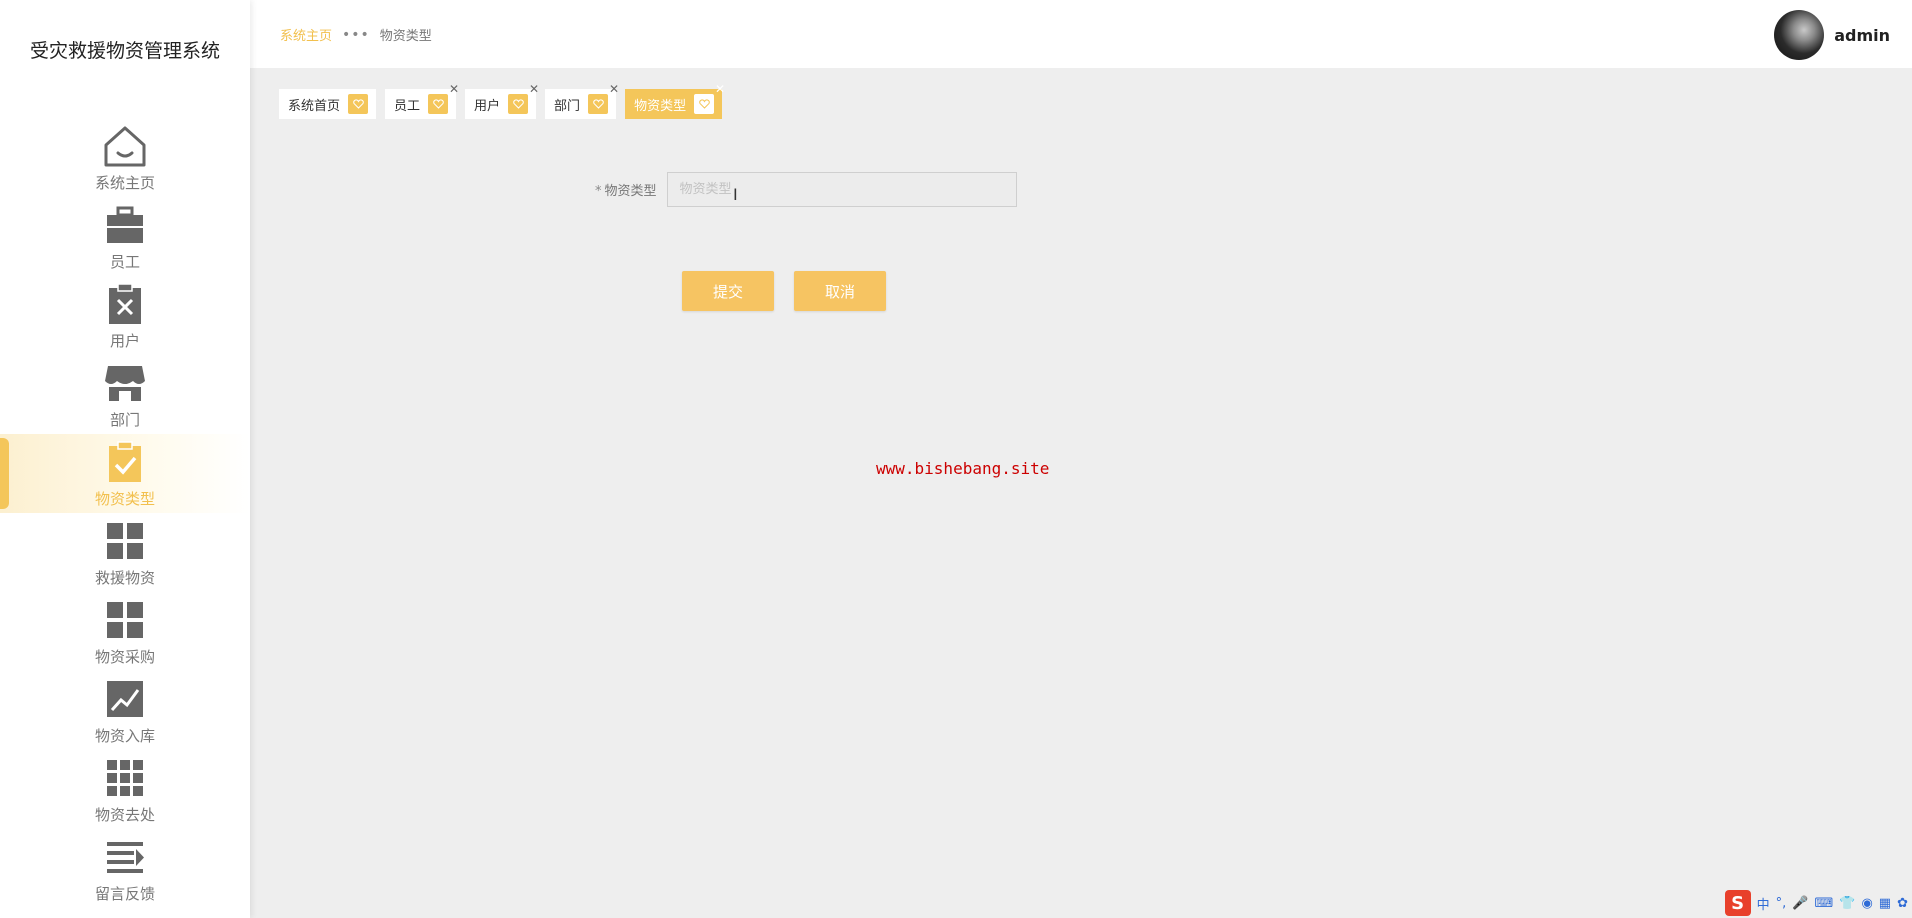 Image resolution: width=1912 pixels, height=918 pixels. Describe the element at coordinates (630, 191) in the screenshot. I see `material-type-label-text: 物资类型` at that location.